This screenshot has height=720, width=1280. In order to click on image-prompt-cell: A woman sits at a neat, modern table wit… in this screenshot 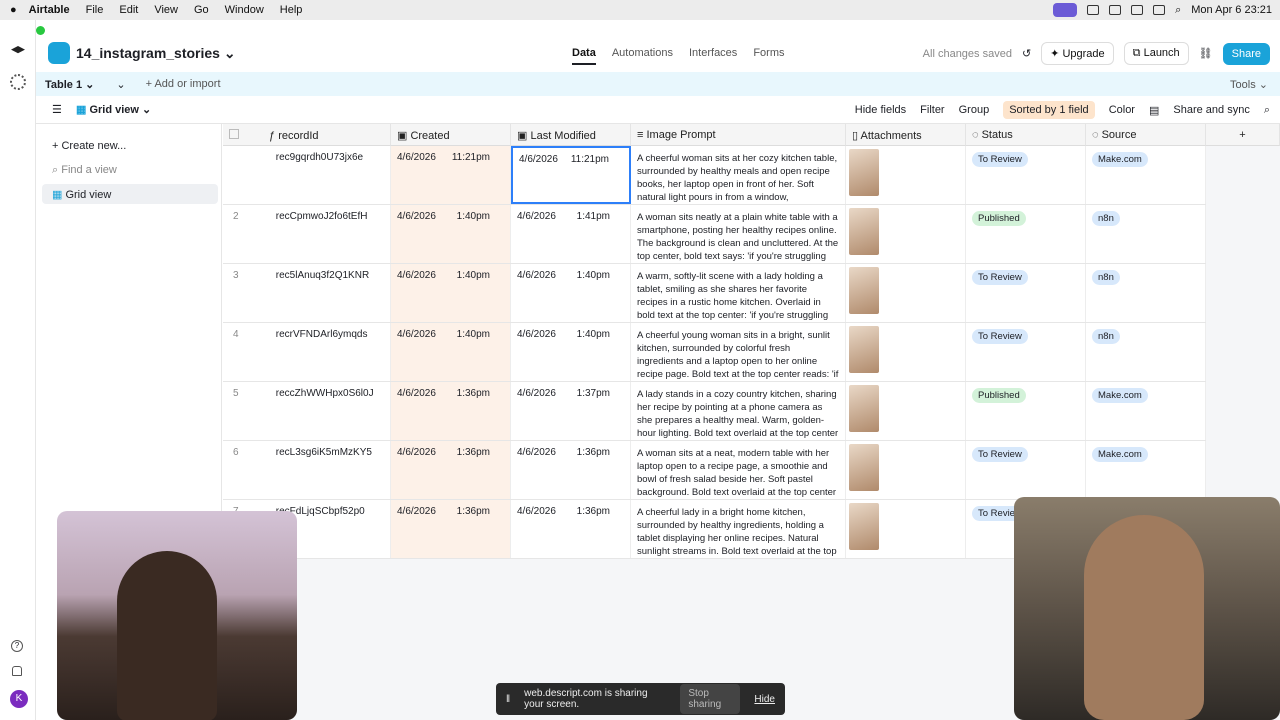, I will do `click(738, 470)`.